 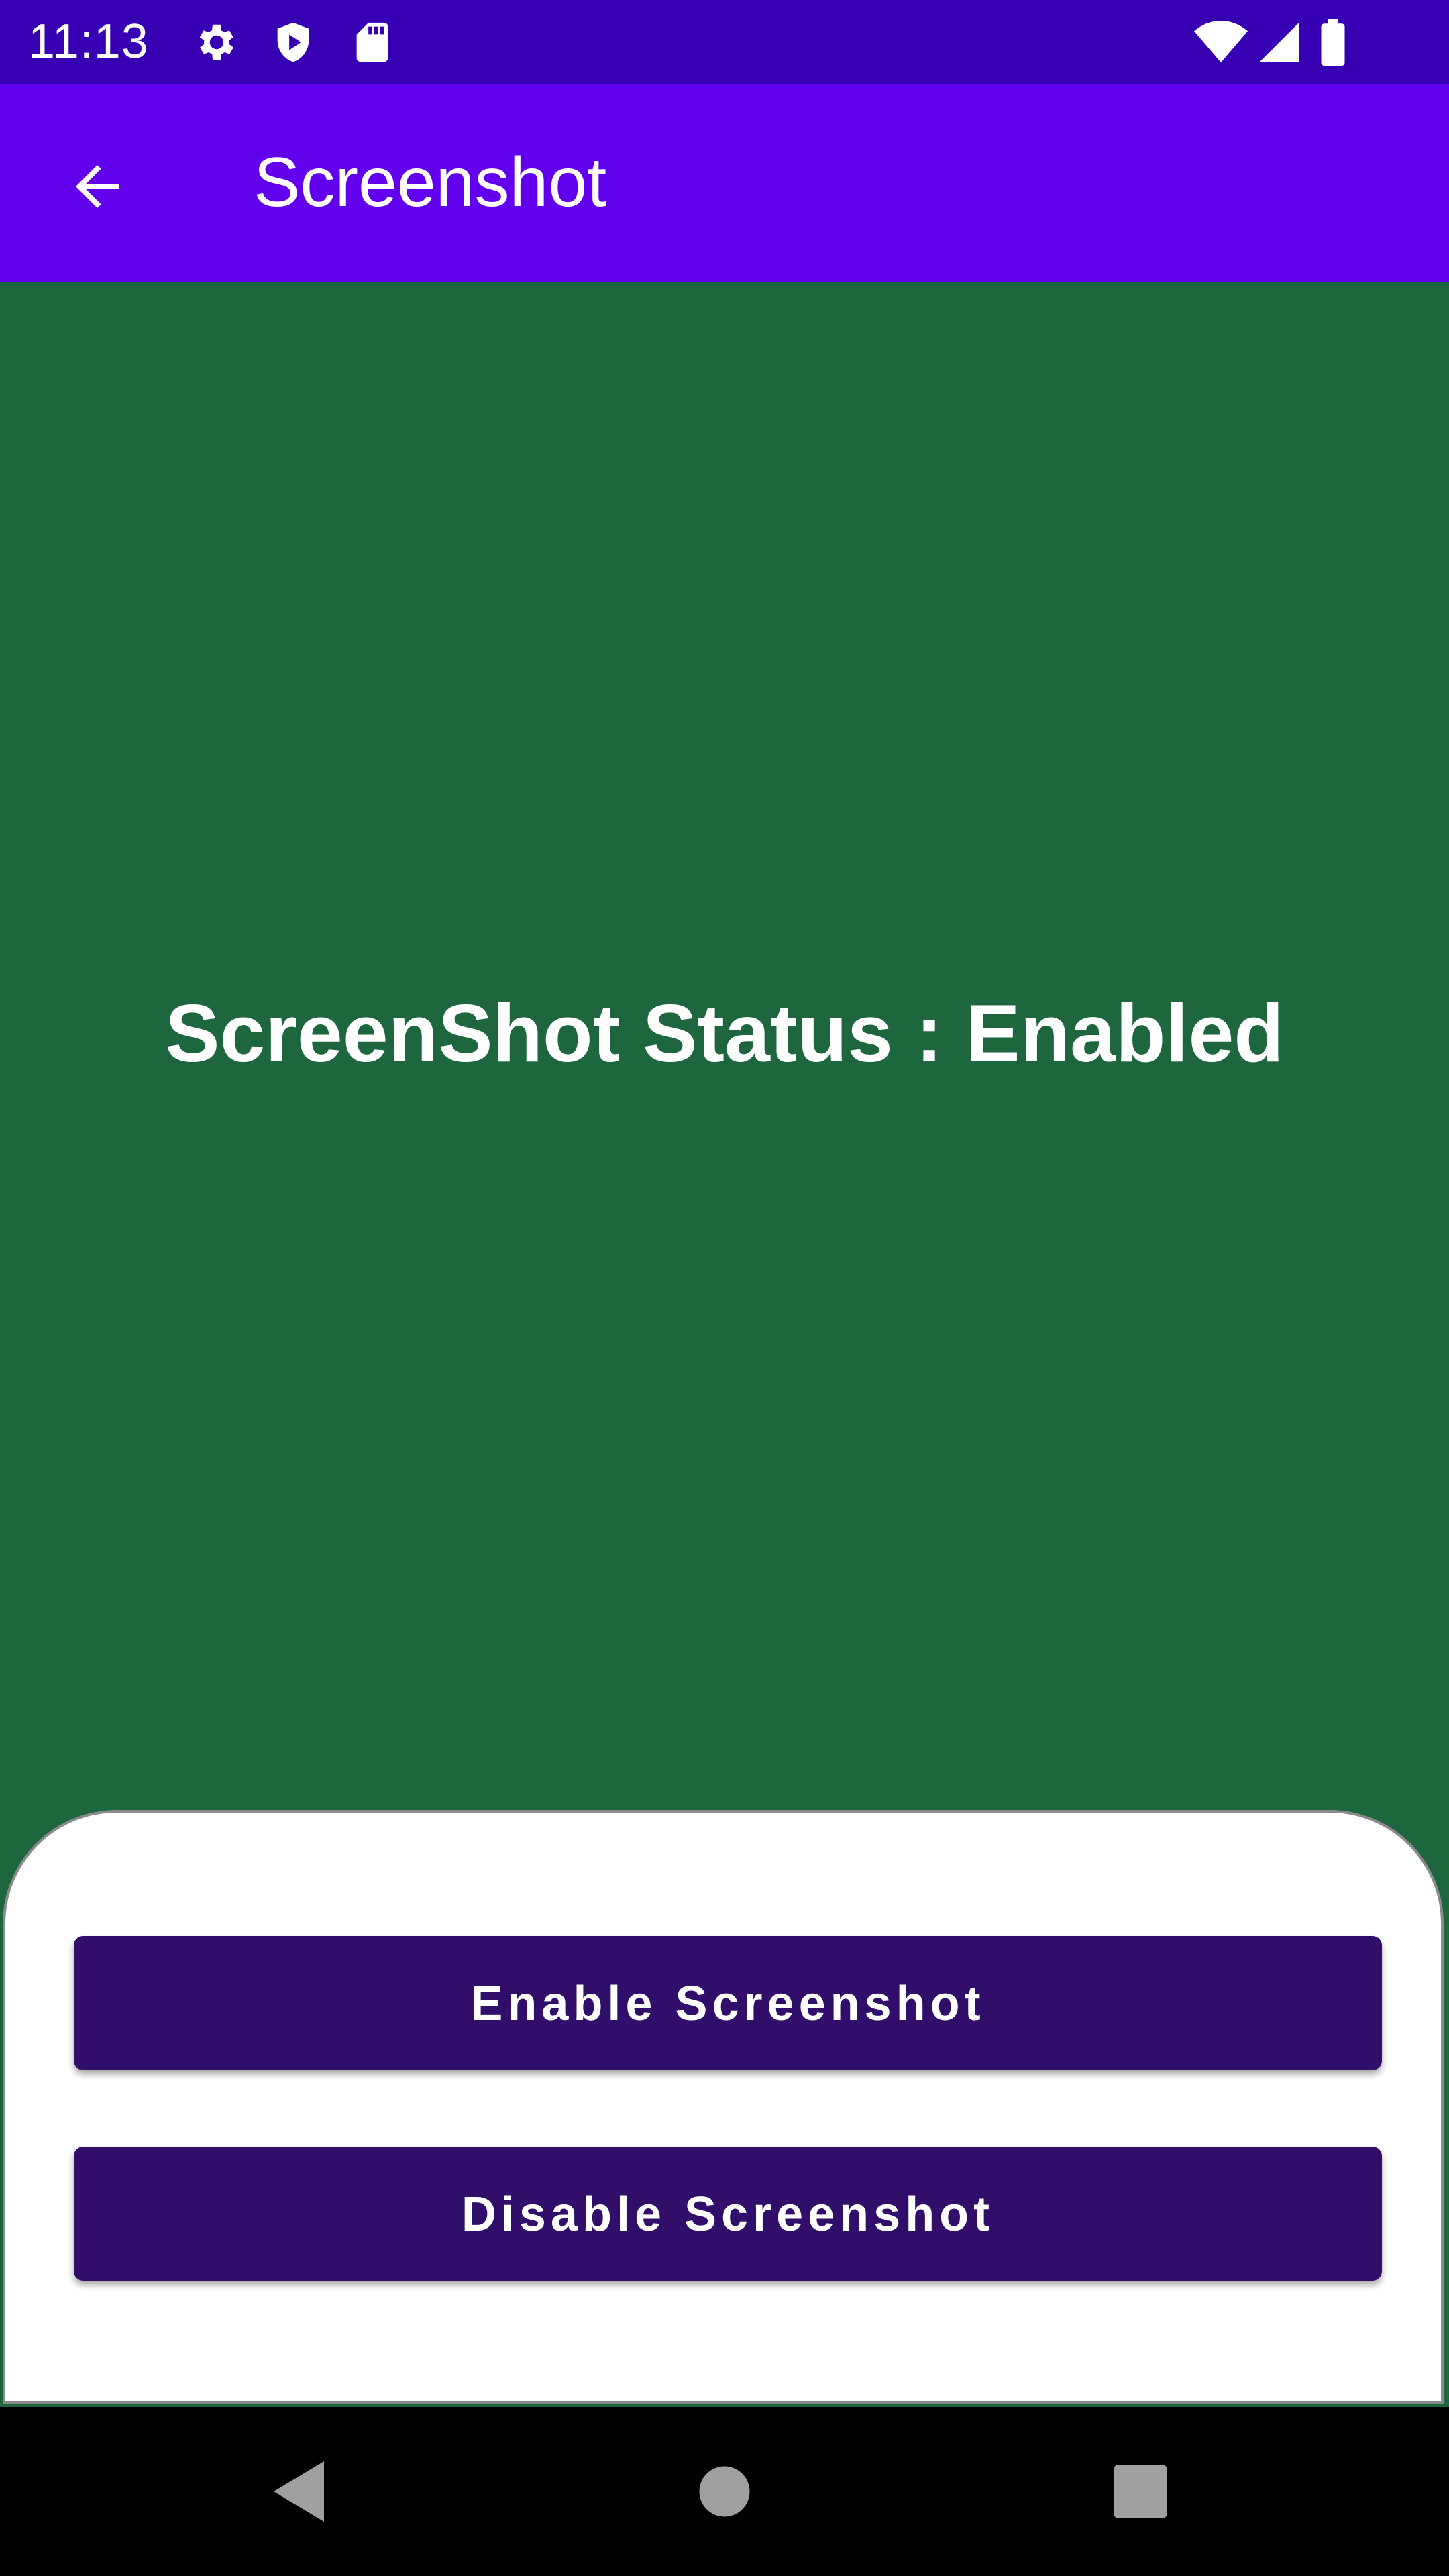 What do you see at coordinates (1333, 42) in the screenshot?
I see `battery-icon` at bounding box center [1333, 42].